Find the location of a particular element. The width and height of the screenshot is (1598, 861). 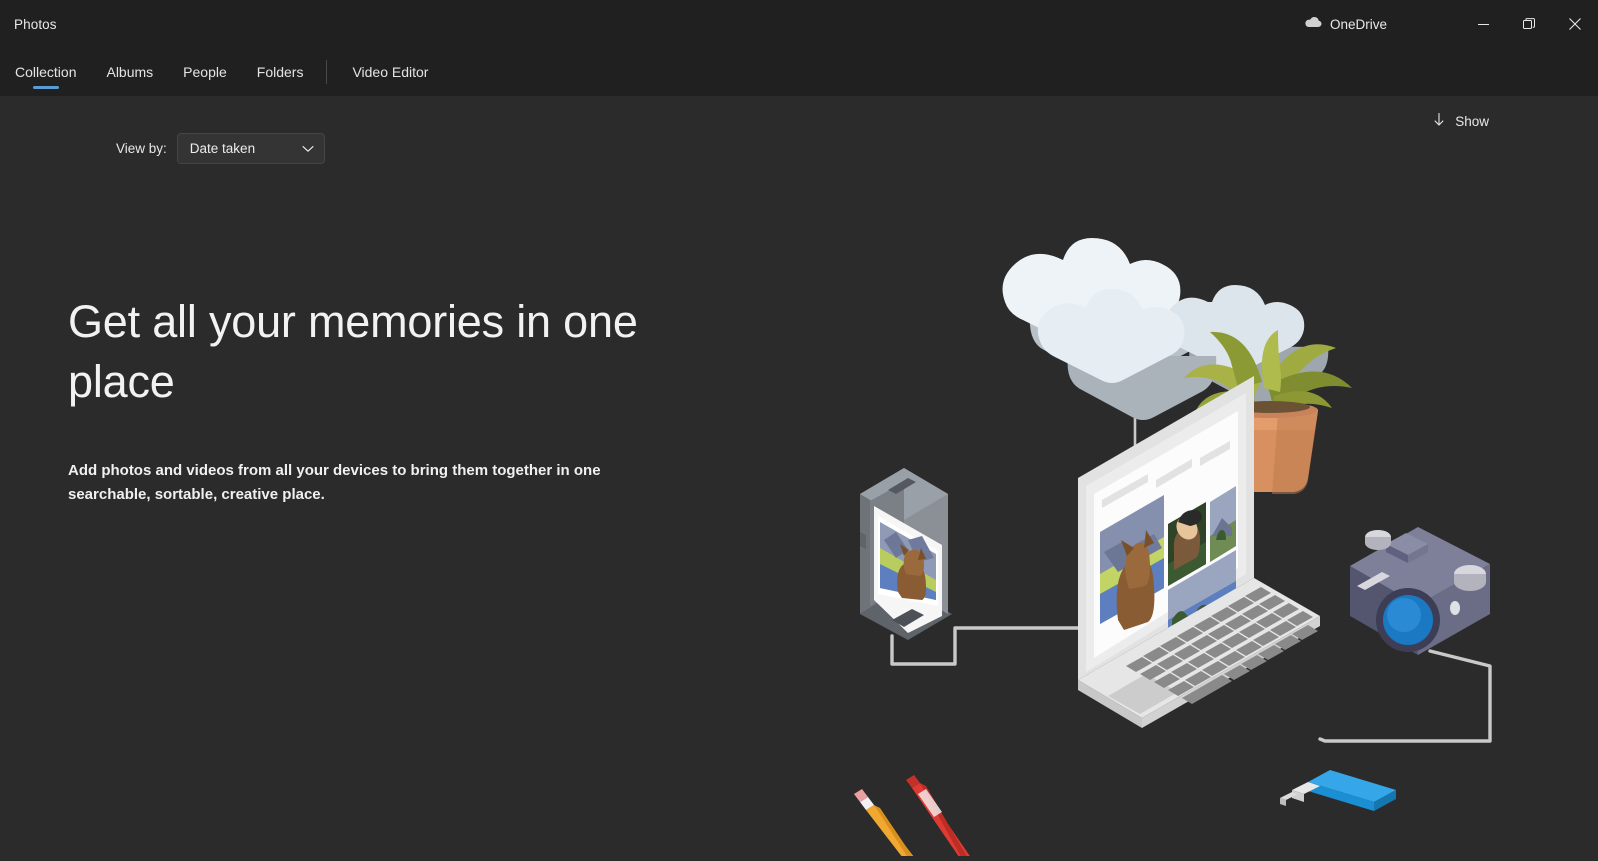

onedrive-status: OneDrive is located at coordinates (1345, 24).